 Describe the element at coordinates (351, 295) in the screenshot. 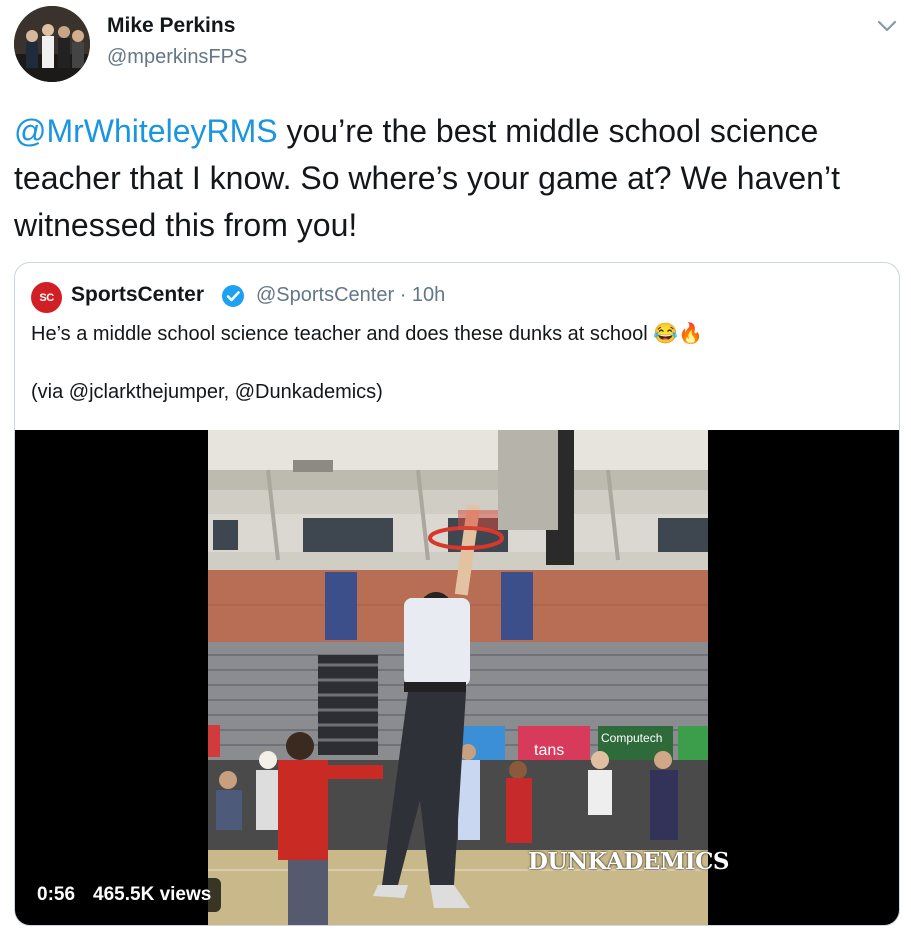

I see `quoted-author-handle: @SportsCenter · 10h` at that location.